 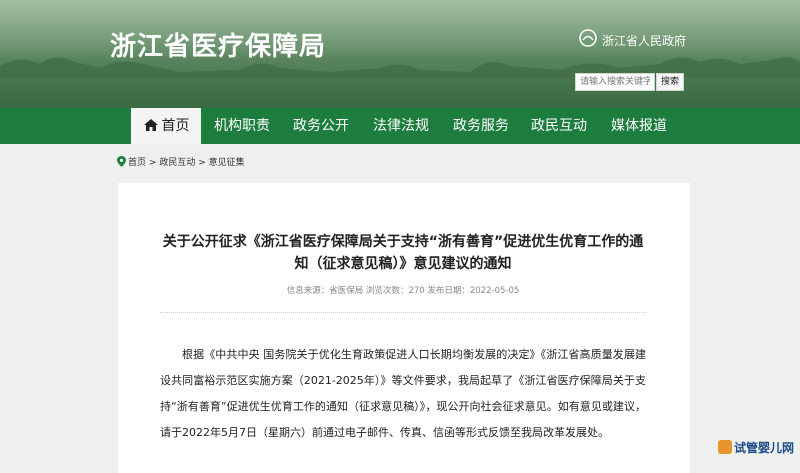 What do you see at coordinates (218, 47) in the screenshot?
I see `site-title: 浙江省医疗保障局` at bounding box center [218, 47].